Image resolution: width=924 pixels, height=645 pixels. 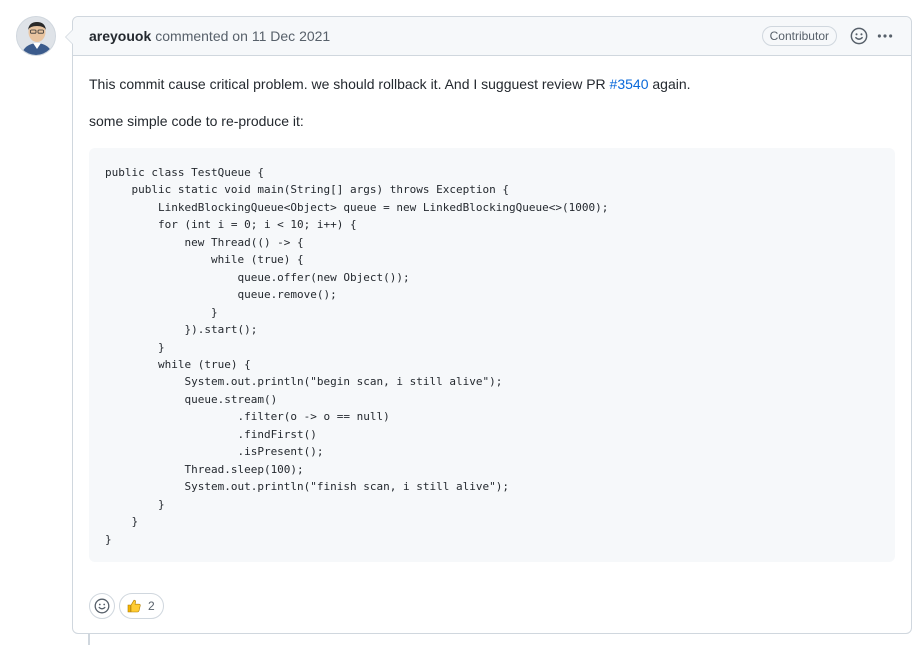 I want to click on comment-caret-fill, so click(x=70, y=37).